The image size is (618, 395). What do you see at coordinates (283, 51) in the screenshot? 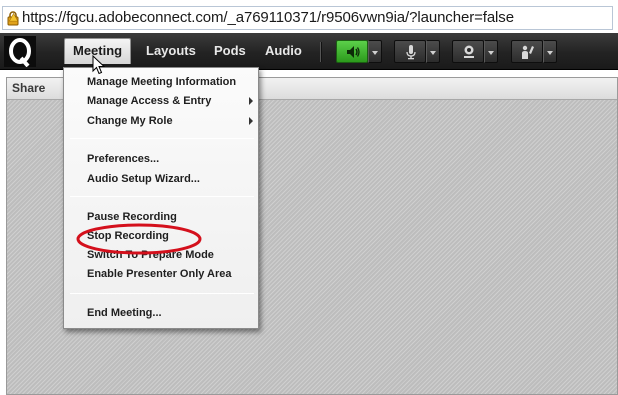
I see `menu-tab-audio: Audio` at bounding box center [283, 51].